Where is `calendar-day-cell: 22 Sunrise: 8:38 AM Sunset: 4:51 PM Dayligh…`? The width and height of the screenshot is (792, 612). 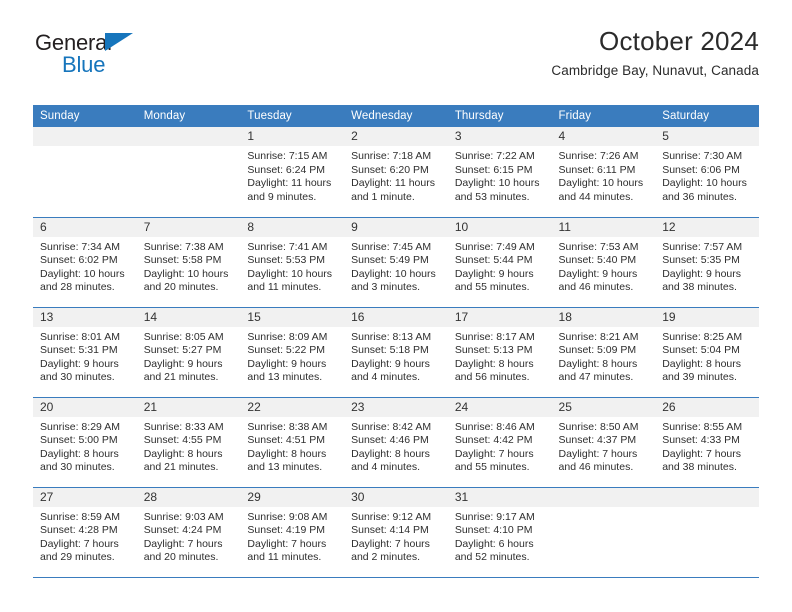 calendar-day-cell: 22 Sunrise: 8:38 AM Sunset: 4:51 PM Dayligh… is located at coordinates (292, 442).